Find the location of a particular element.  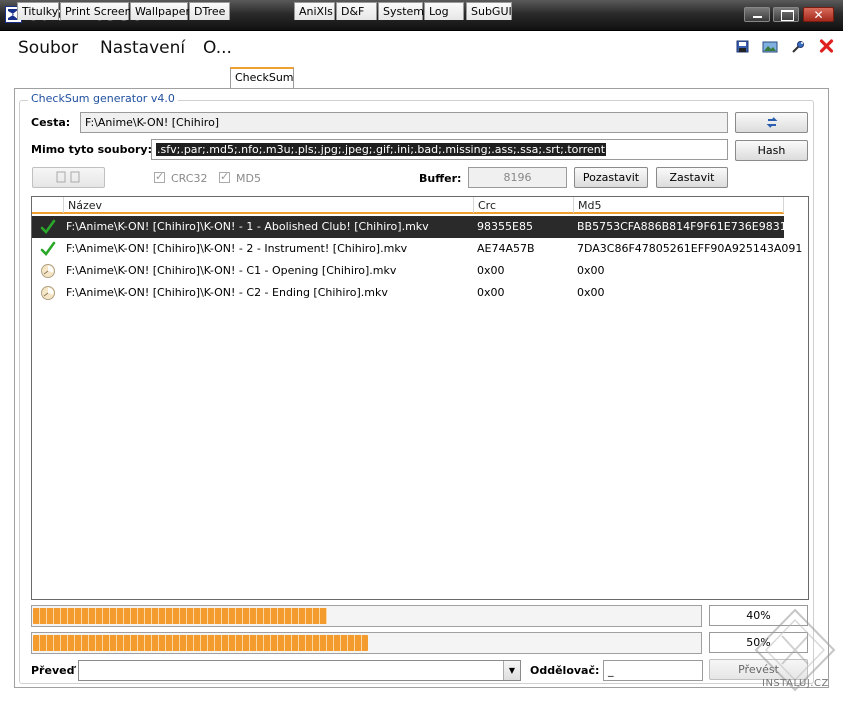

tab-dtree: DTree is located at coordinates (209, 11).